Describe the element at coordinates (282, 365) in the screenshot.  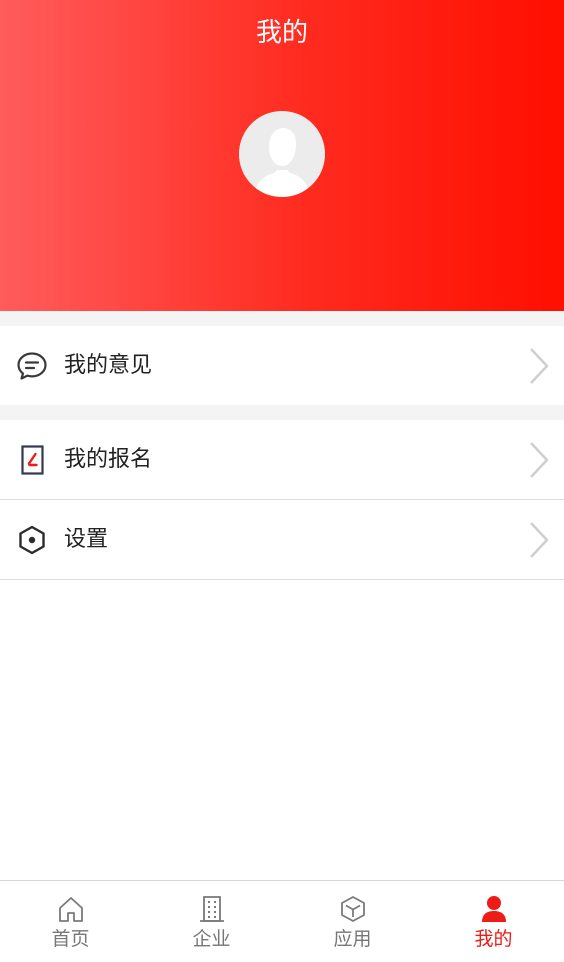
I see `menu-item-feedback: 我的意见` at that location.